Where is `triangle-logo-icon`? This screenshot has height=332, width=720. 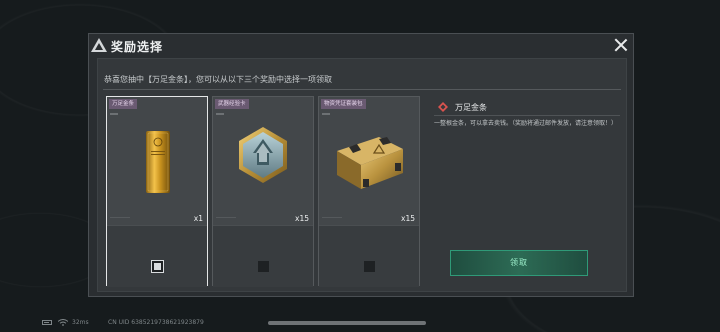 triangle-logo-icon is located at coordinates (99, 45).